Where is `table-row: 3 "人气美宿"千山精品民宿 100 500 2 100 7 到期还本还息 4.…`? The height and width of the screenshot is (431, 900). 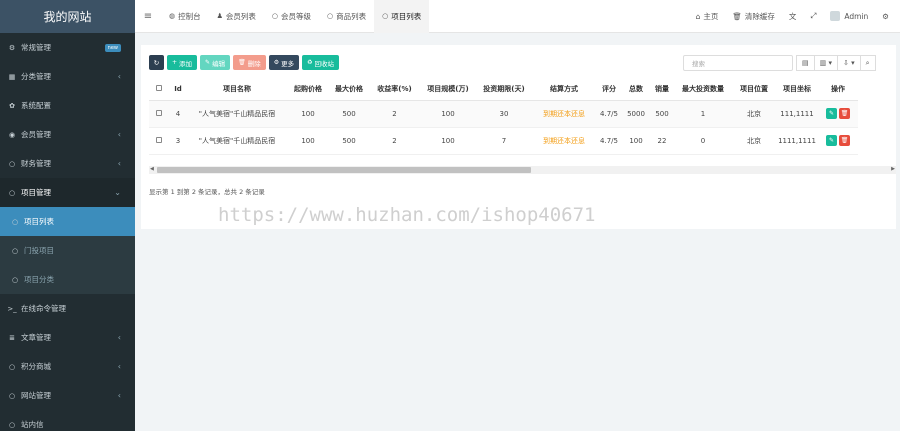
table-row: 3 "人气美宿"千山精品民宿 100 500 2 100 7 到期还本还息 4.… is located at coordinates (503, 141).